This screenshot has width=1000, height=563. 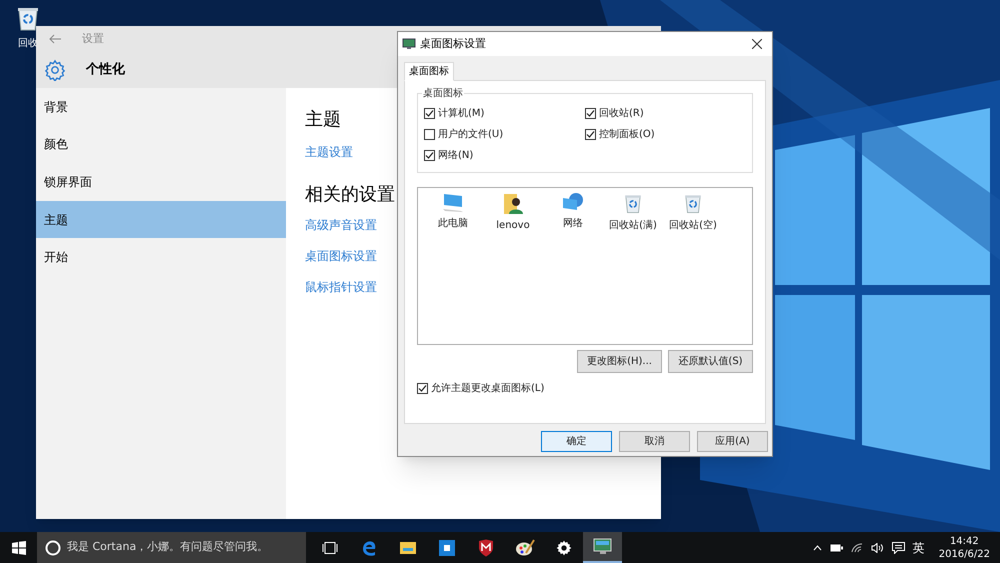 What do you see at coordinates (93, 38) in the screenshot?
I see `window-title: 设置` at bounding box center [93, 38].